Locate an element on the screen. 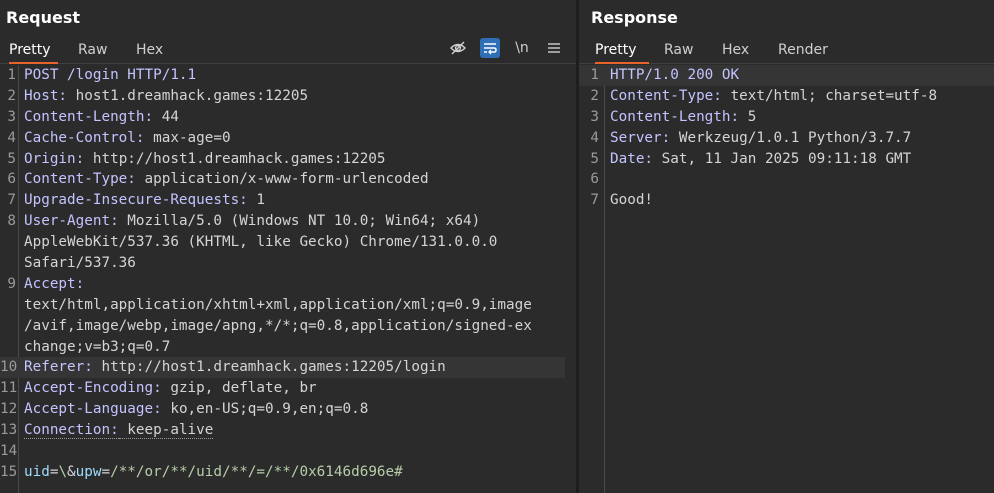 Image resolution: width=994 pixels, height=493 pixels. code-line: 13 Connection: keep-alive is located at coordinates (288, 430).